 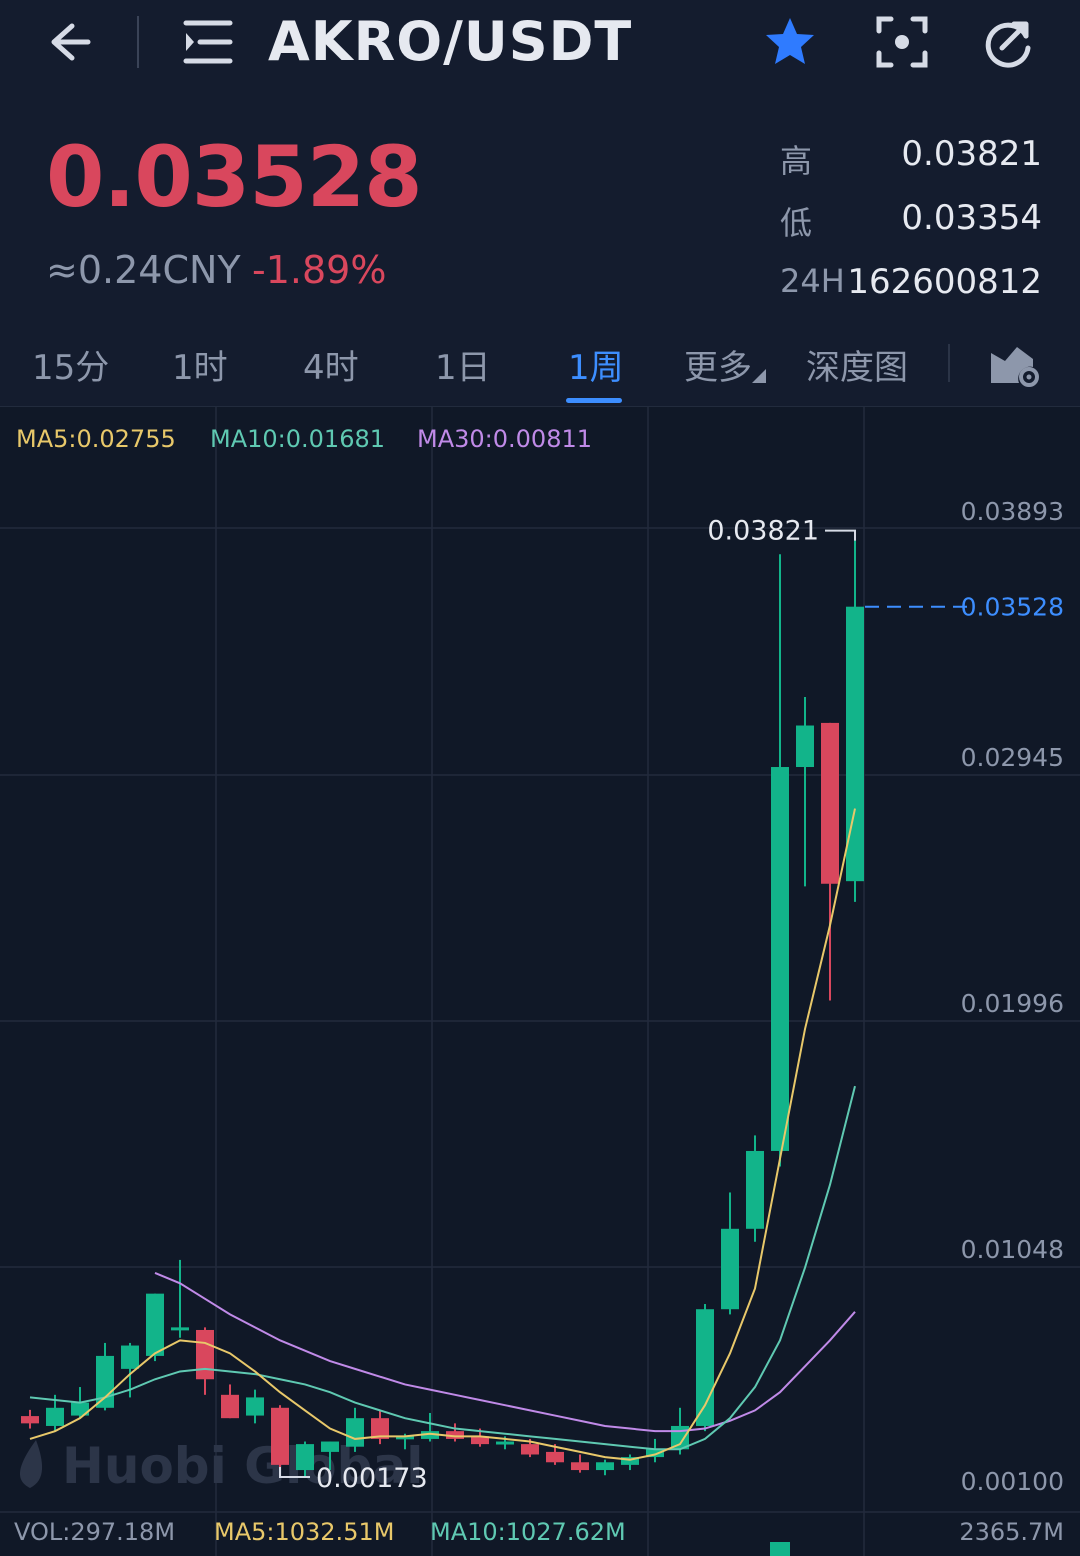 What do you see at coordinates (944, 282) in the screenshot?
I see `volume-24h-value: 162600812` at bounding box center [944, 282].